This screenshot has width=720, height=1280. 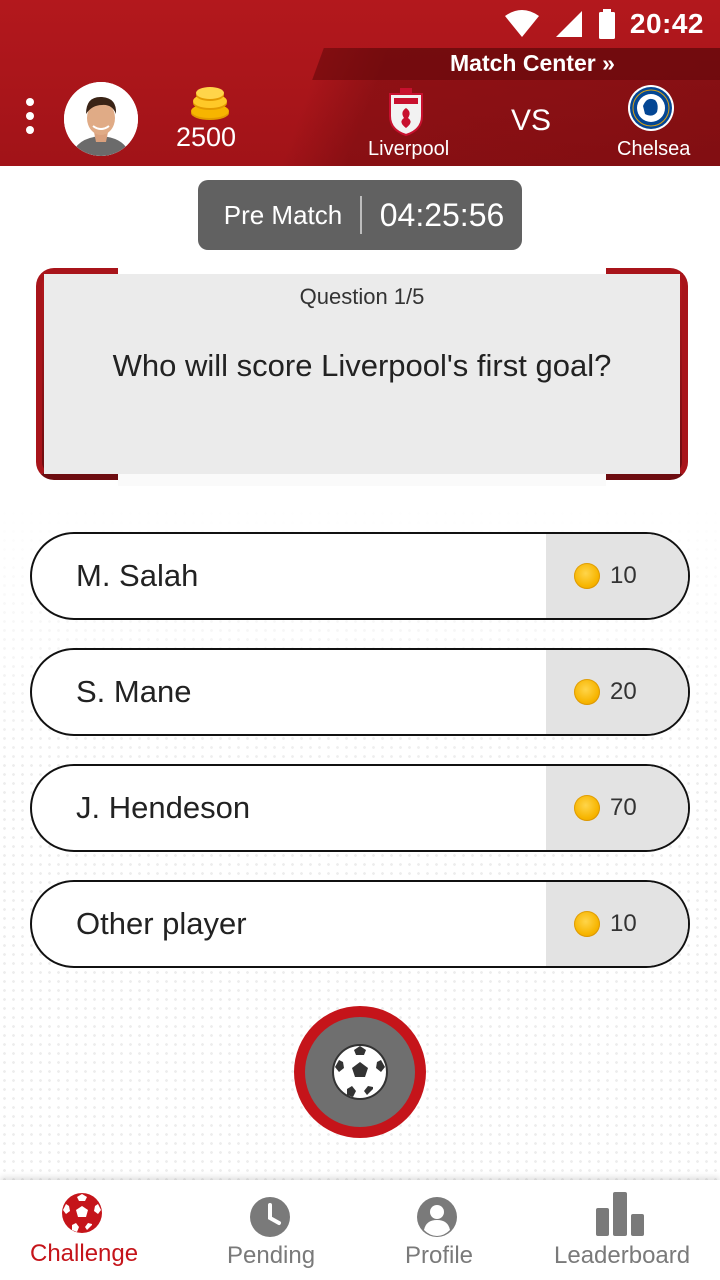 I want to click on question-frame-gap-bottom, so click(x=362, y=480).